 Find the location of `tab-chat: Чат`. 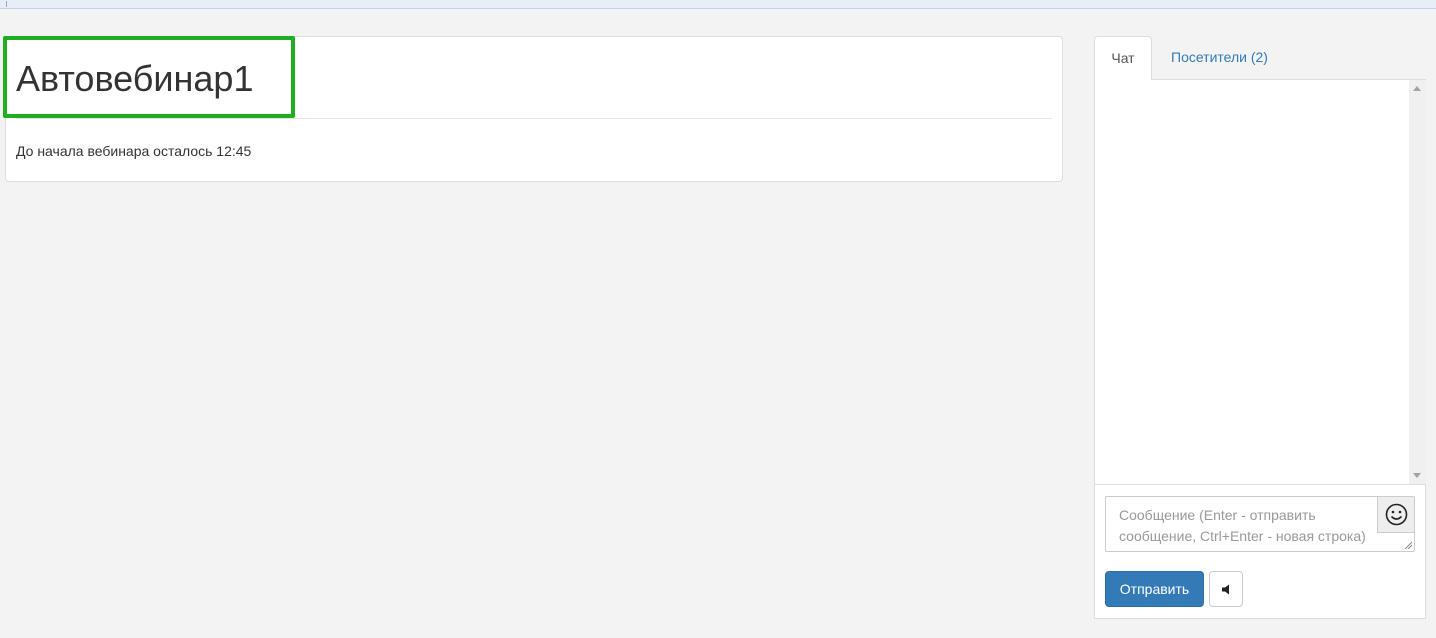

tab-chat: Чат is located at coordinates (1123, 58).